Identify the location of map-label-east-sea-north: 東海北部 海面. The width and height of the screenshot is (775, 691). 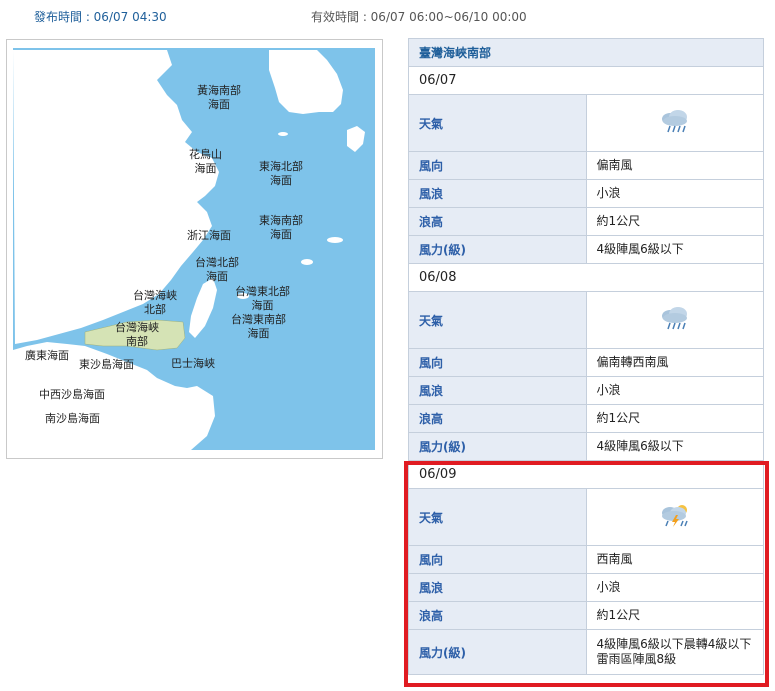
(281, 174).